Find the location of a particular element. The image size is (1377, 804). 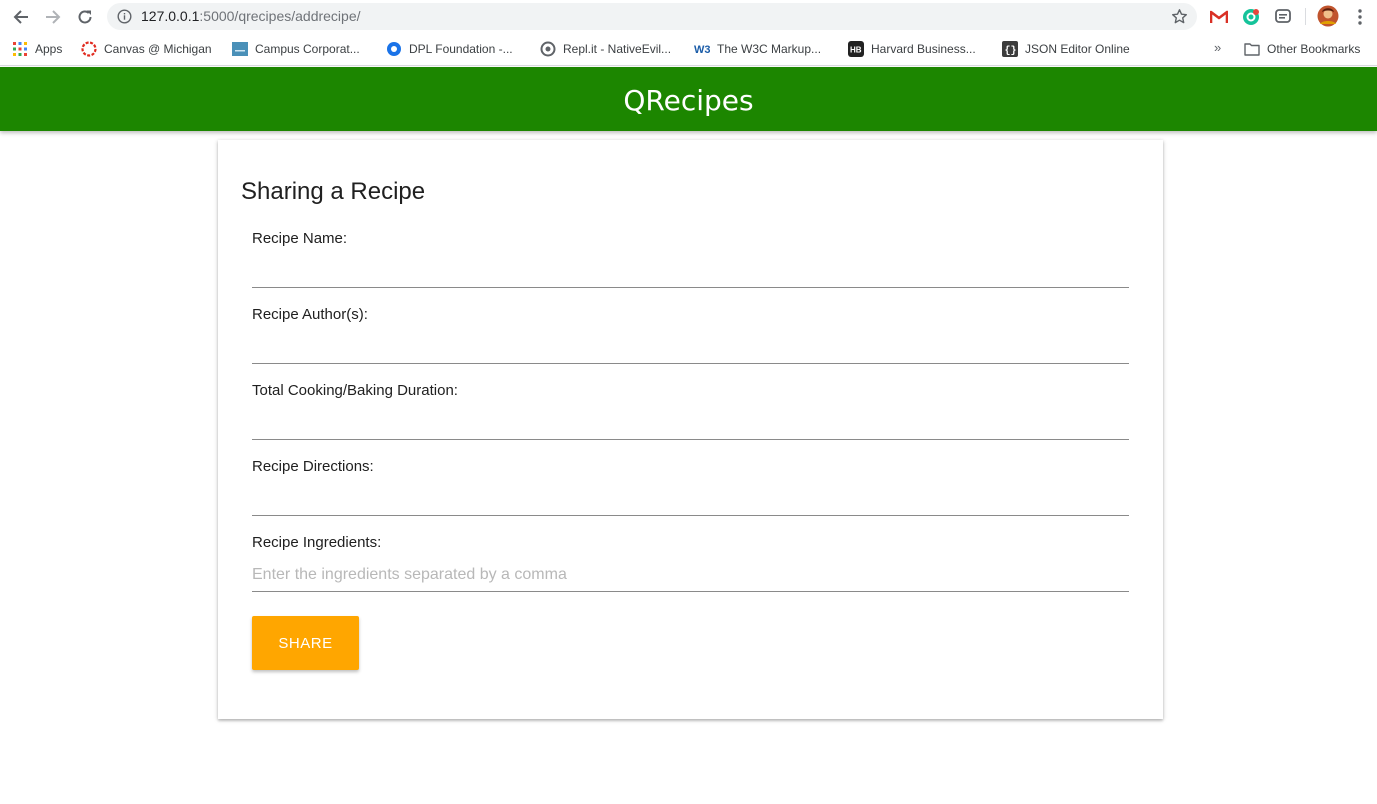

cooking-duration-label: Total Cooking/Baking Duration: is located at coordinates (355, 390).